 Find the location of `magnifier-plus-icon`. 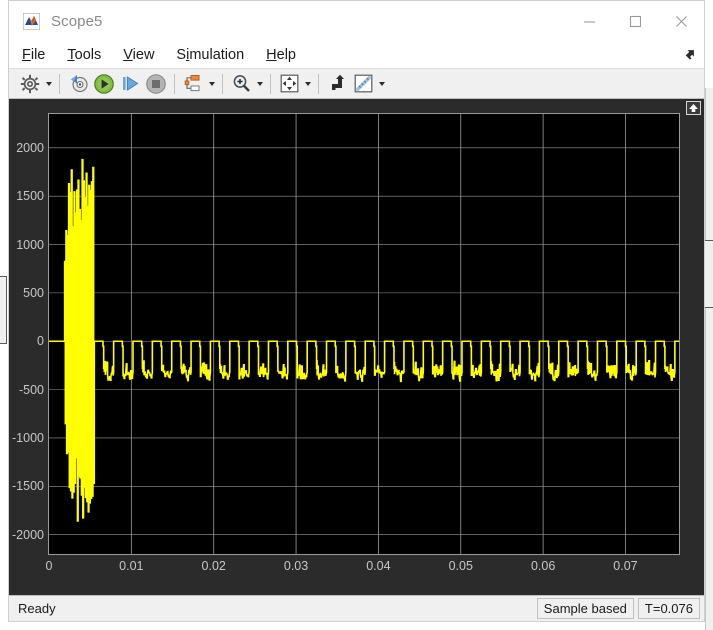

magnifier-plus-icon is located at coordinates (241, 83).